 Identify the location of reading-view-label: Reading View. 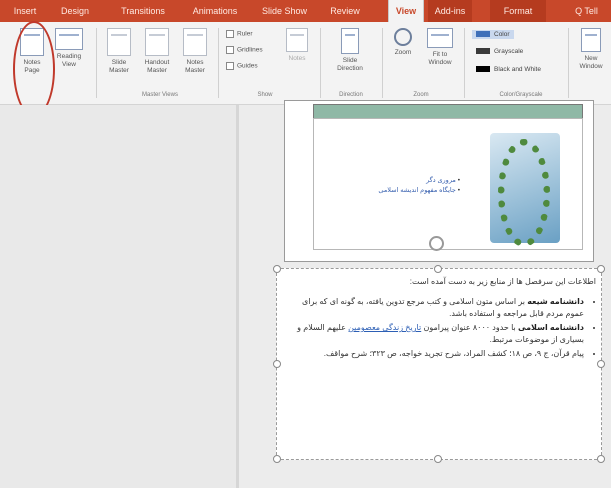
(69, 60).